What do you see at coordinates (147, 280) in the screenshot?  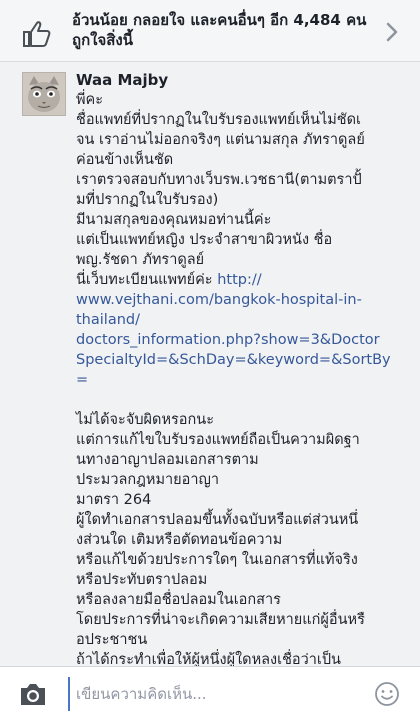 I see `comment-line-text: นี่เว็บทะเบียนแพทย์ค่ะ` at bounding box center [147, 280].